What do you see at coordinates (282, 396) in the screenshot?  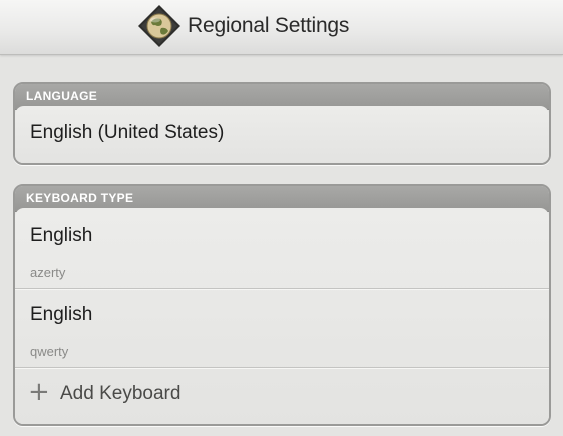 I see `add-keyboard-button: + Add Keyboard` at bounding box center [282, 396].